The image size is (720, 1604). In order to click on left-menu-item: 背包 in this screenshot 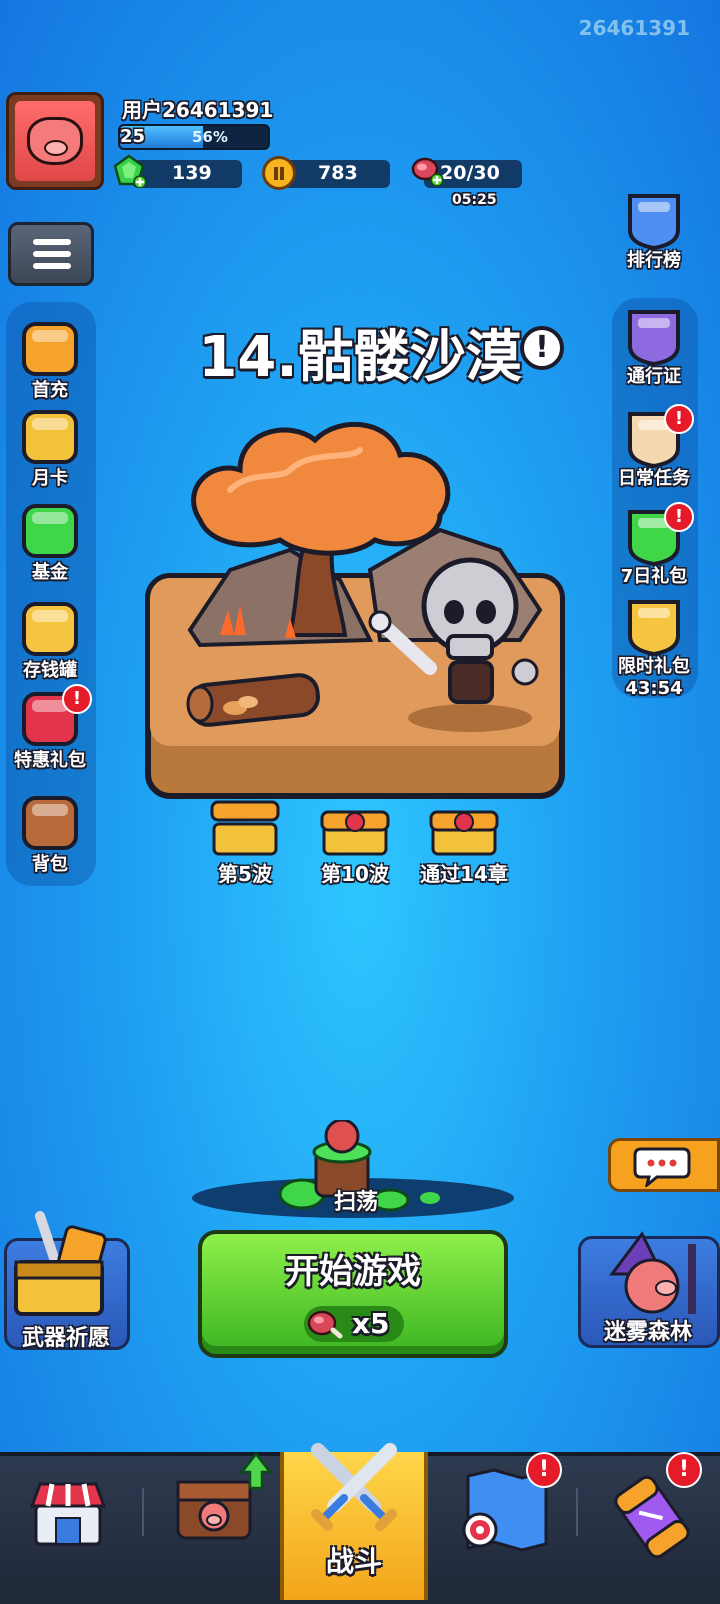, I will do `click(50, 833)`.